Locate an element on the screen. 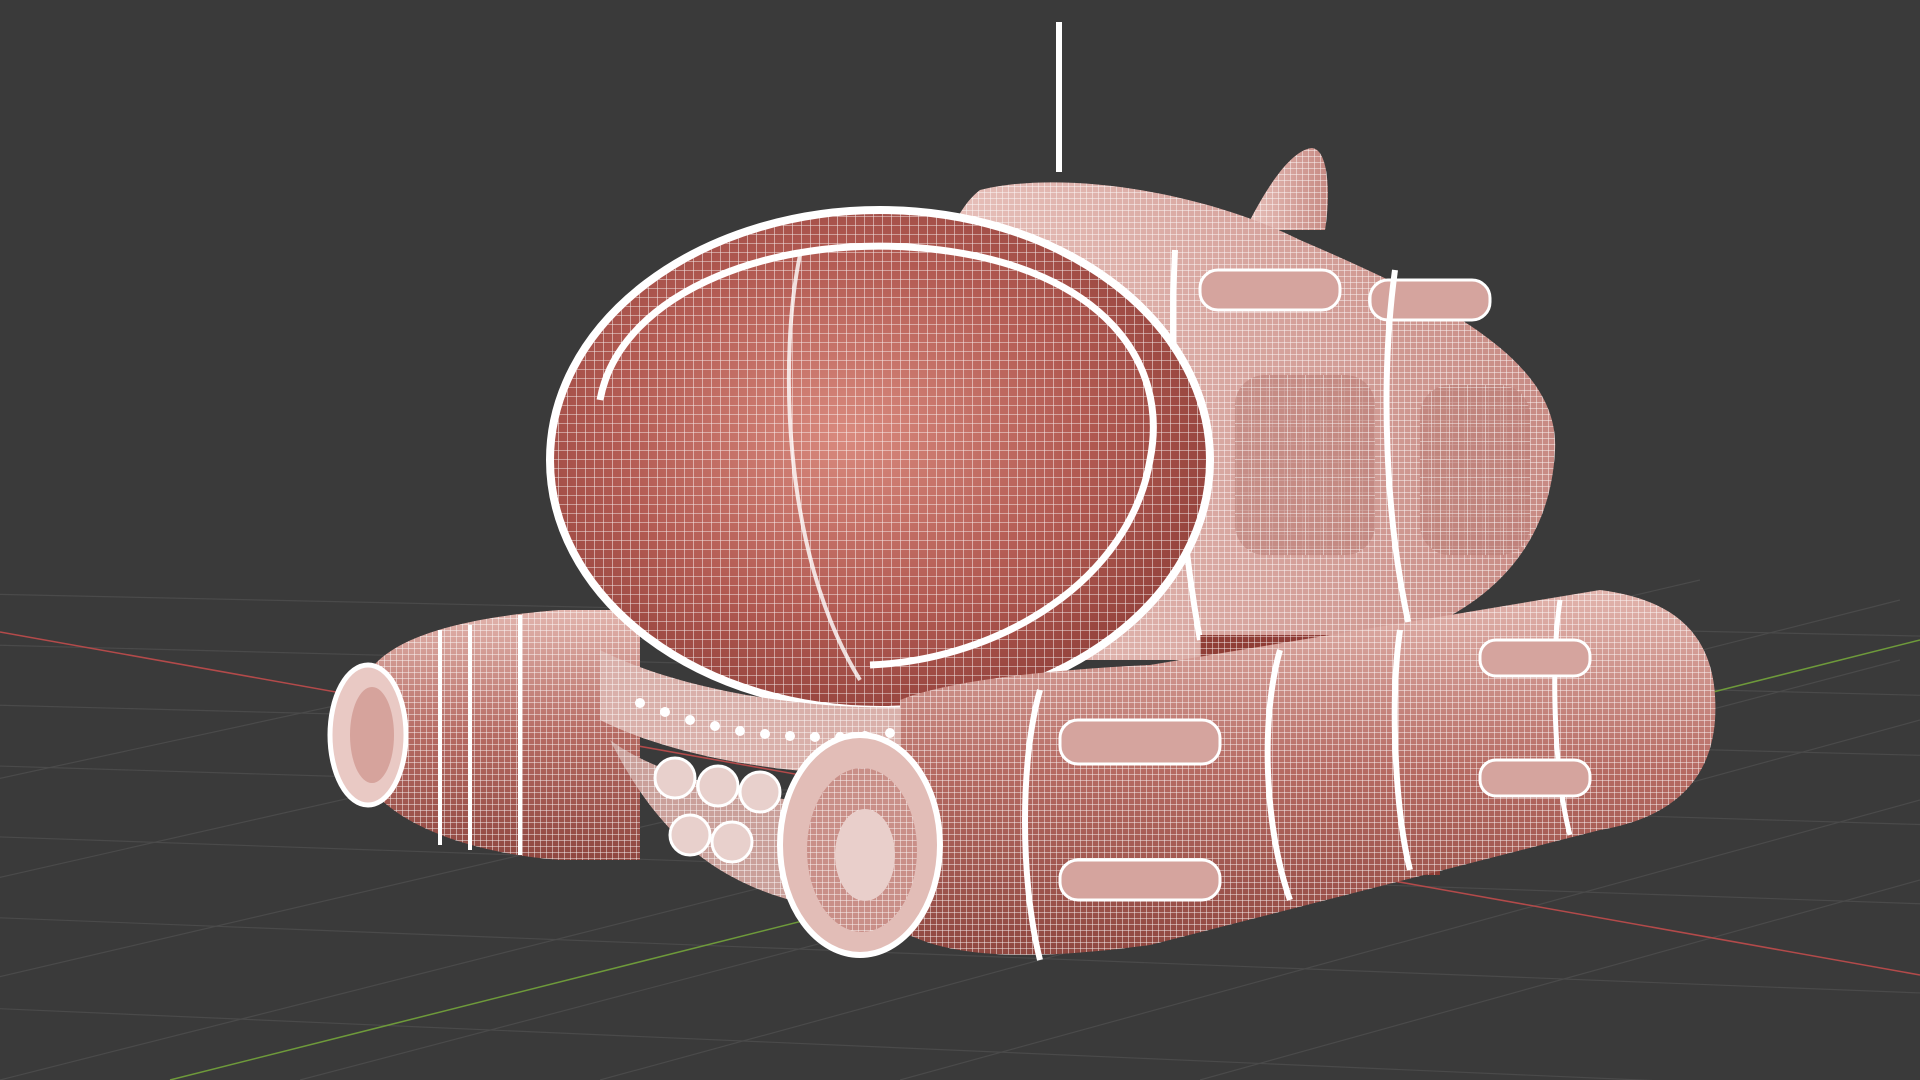 The width and height of the screenshot is (1920, 1080). dorsal-fin is located at coordinates (1286, 189).